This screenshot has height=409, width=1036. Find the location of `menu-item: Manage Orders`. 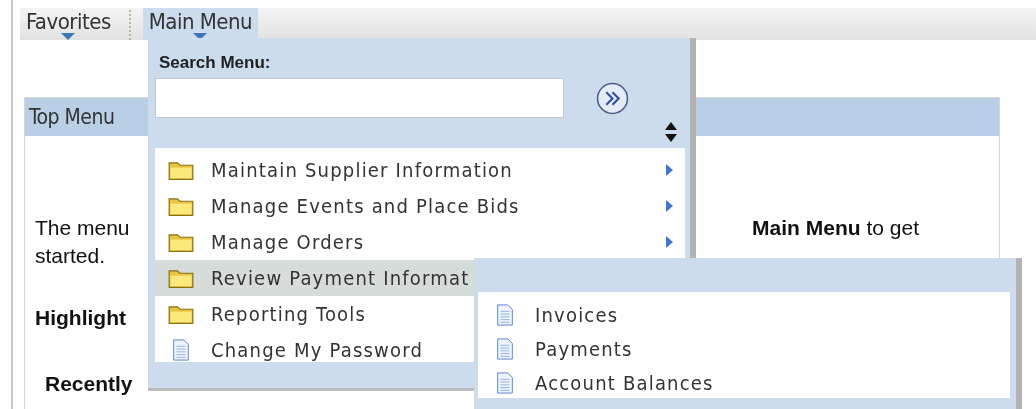

menu-item: Manage Orders is located at coordinates (420, 242).